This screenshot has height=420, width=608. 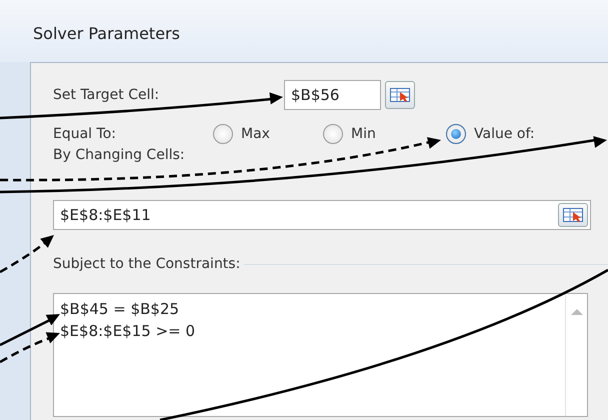 What do you see at coordinates (146, 264) in the screenshot?
I see `section-label: Subject to the Constraints:` at bounding box center [146, 264].